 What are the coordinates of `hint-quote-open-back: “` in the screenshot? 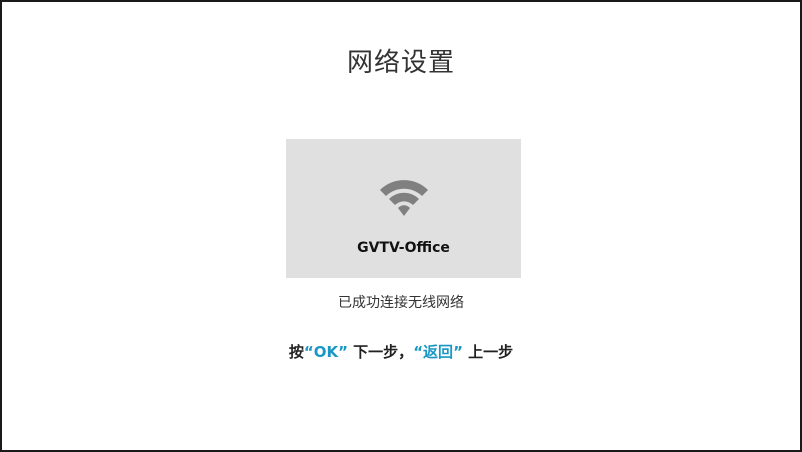 It's located at (418, 352).